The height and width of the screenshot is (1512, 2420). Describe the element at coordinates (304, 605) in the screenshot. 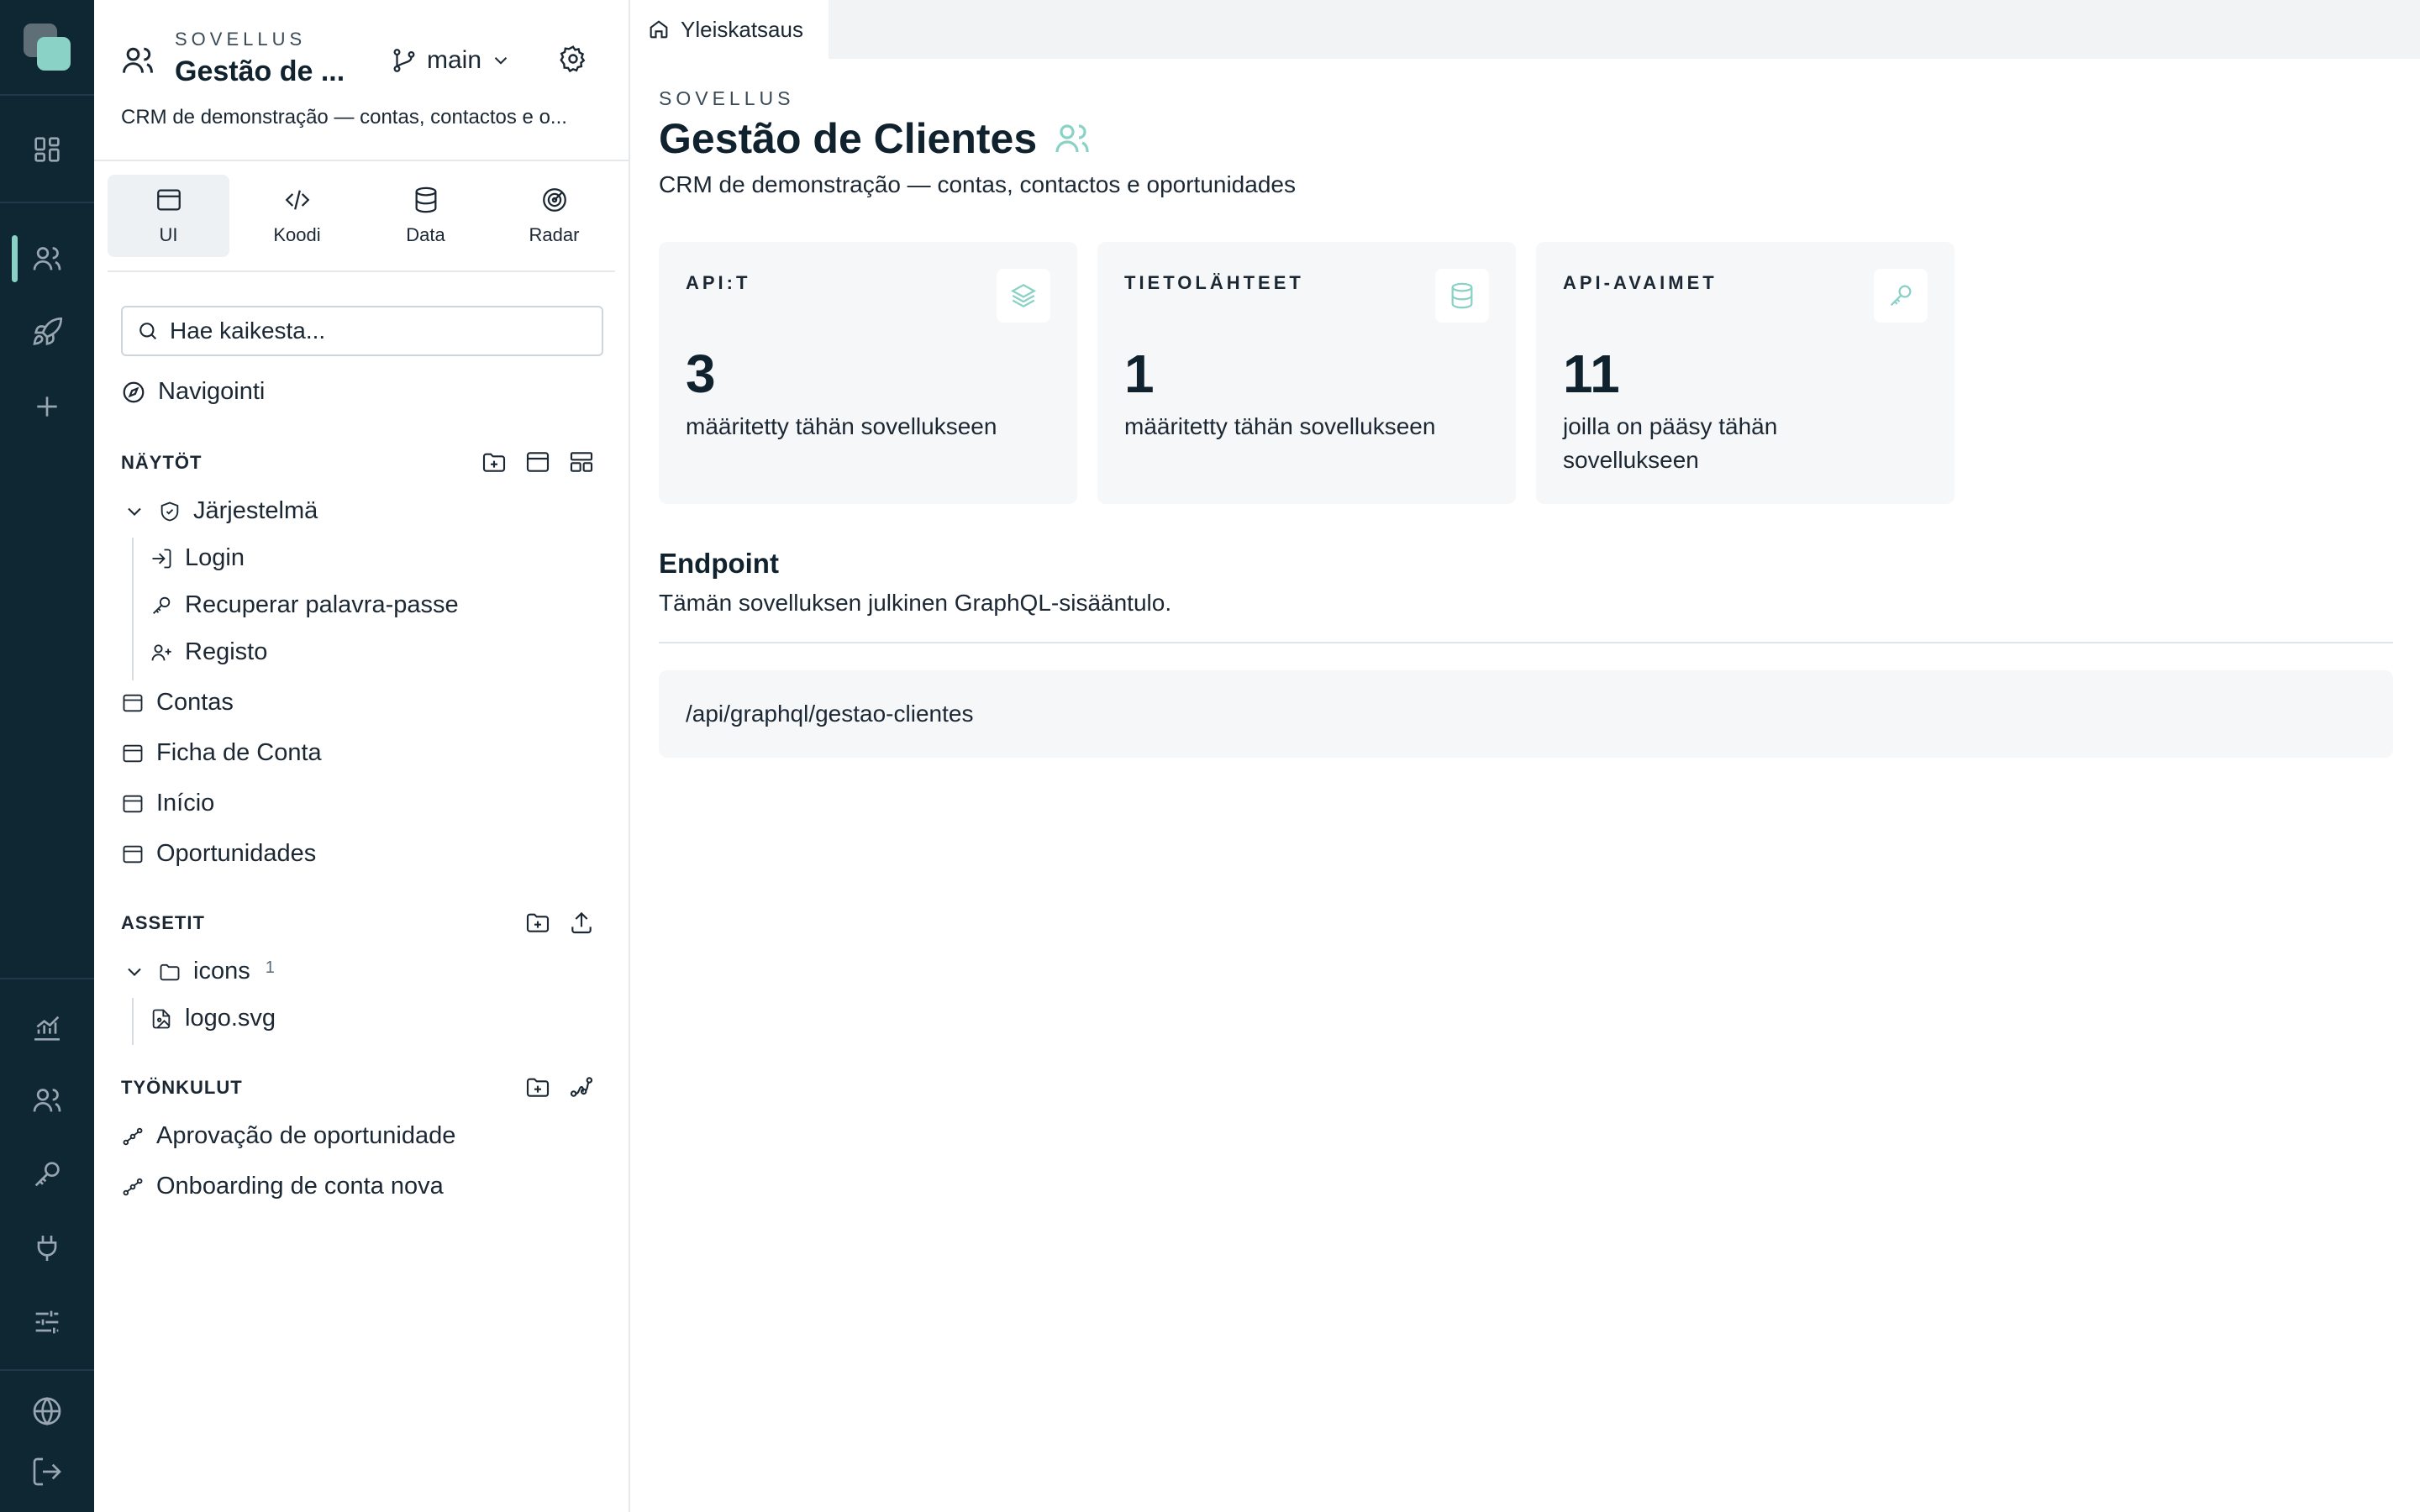

I see `tree-item-recover-password: Recuperar palavra-passe` at that location.